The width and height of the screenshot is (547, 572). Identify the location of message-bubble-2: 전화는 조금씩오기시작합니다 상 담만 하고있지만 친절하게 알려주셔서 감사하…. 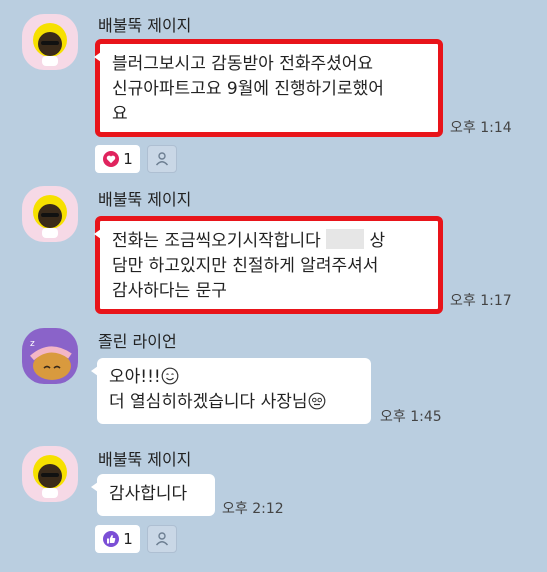
(268, 265).